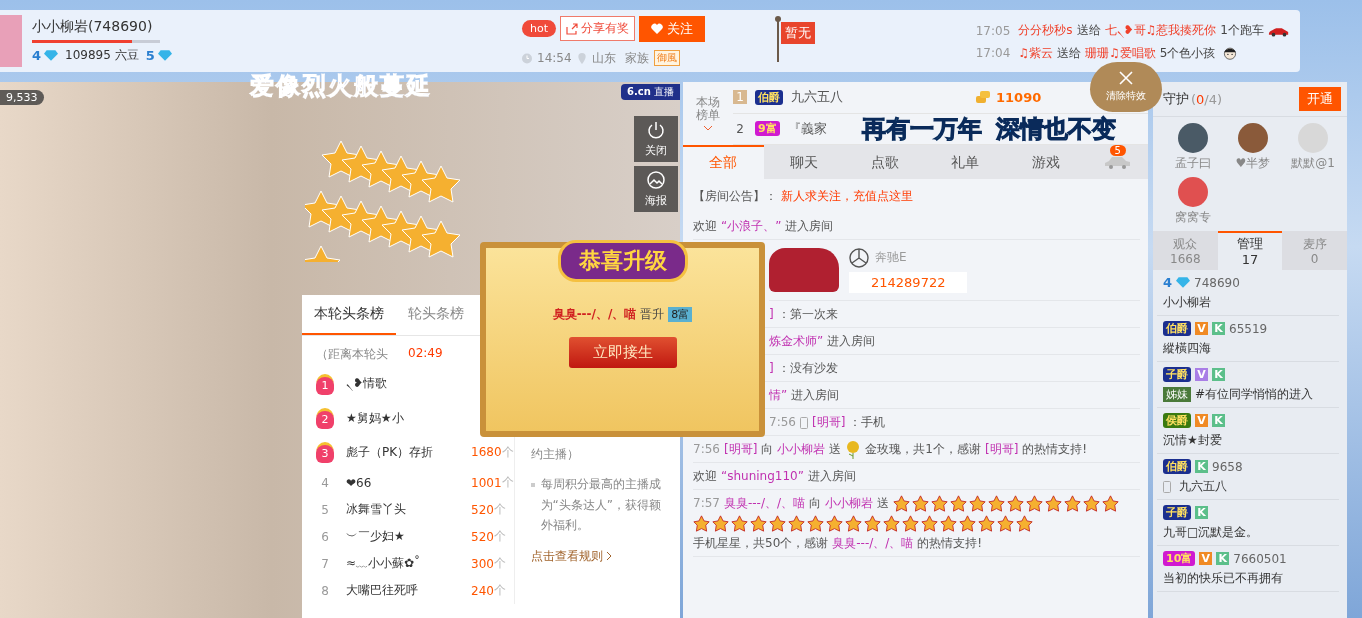  What do you see at coordinates (723, 162) in the screenshot?
I see `chat-tab: 全部` at bounding box center [723, 162].